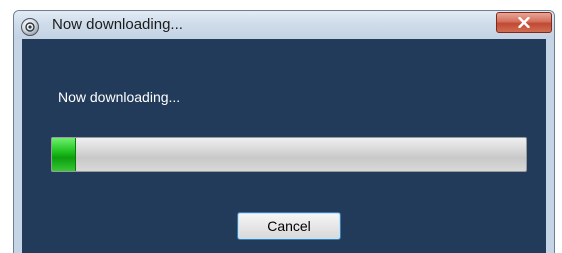 The width and height of the screenshot is (562, 253). Describe the element at coordinates (289, 226) in the screenshot. I see `cancel-button: Cancel` at that location.